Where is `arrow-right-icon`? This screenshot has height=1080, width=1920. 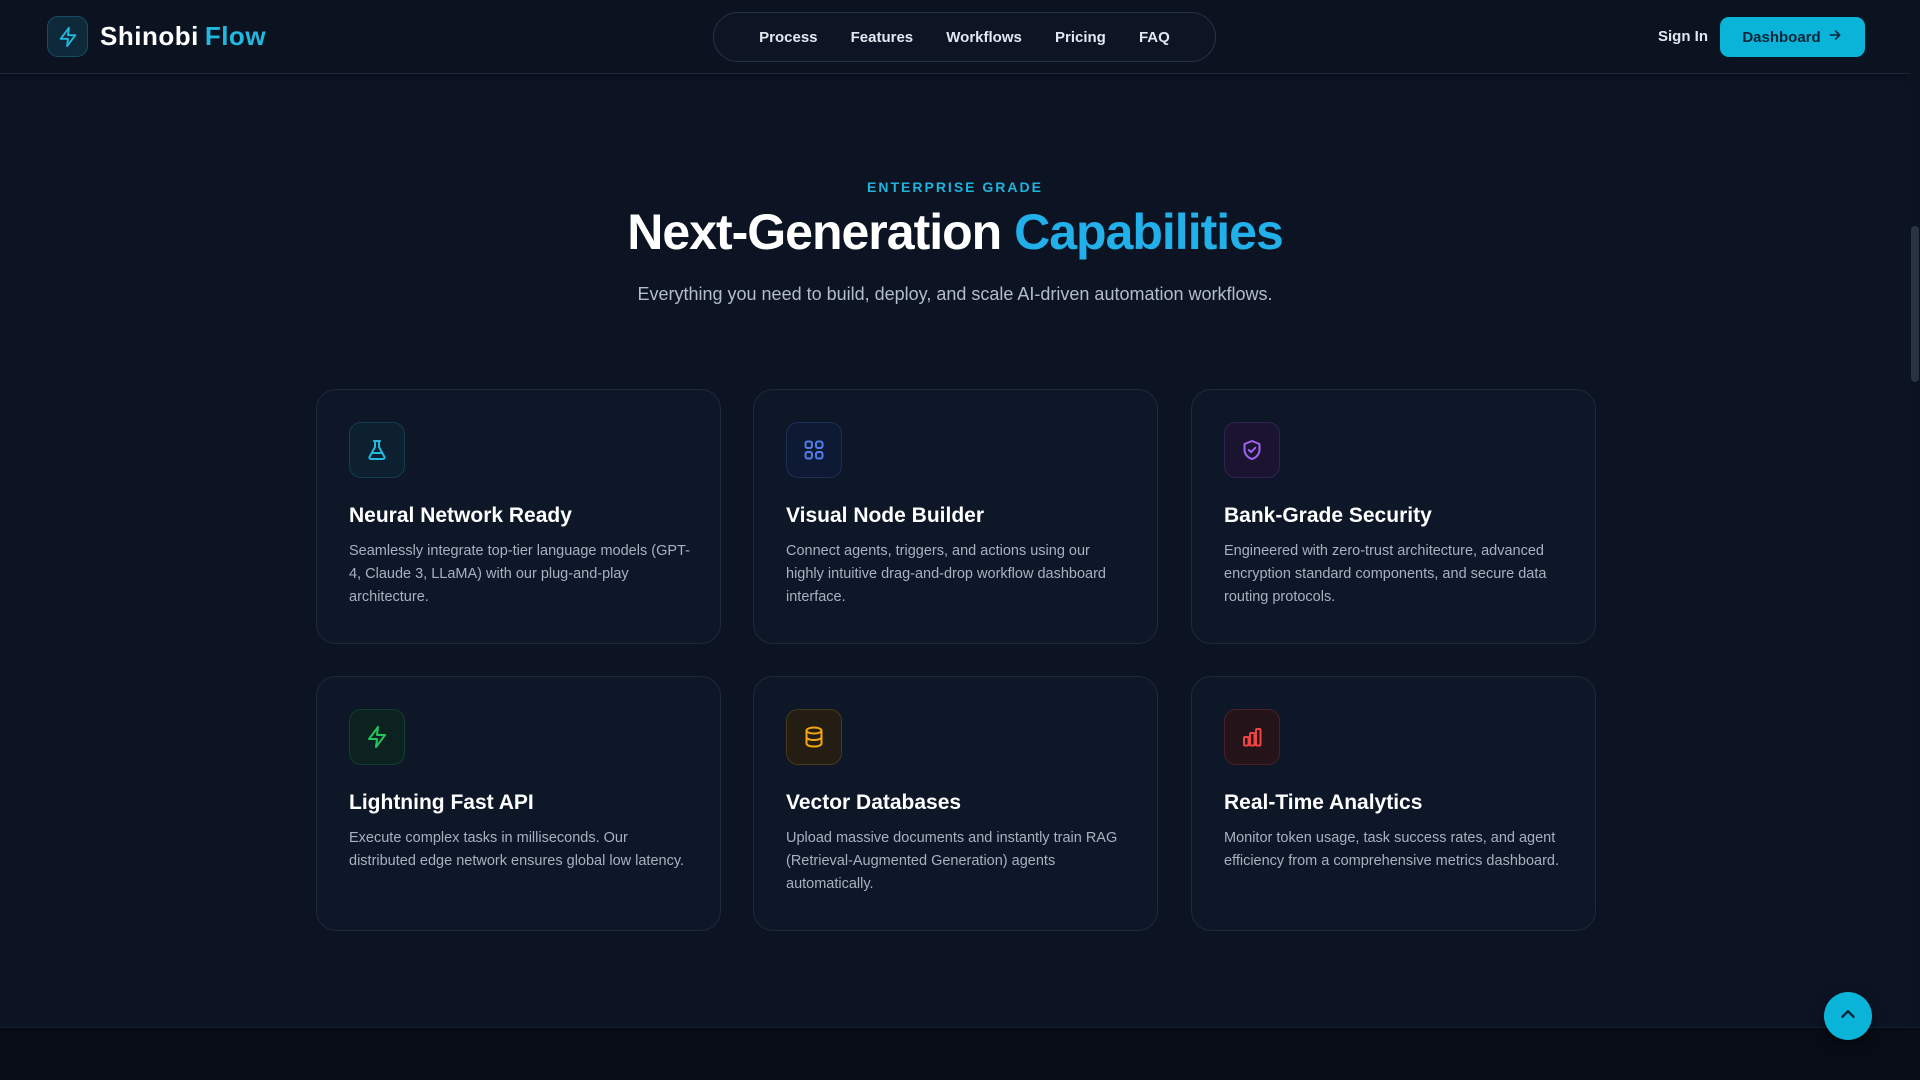 arrow-right-icon is located at coordinates (1835, 37).